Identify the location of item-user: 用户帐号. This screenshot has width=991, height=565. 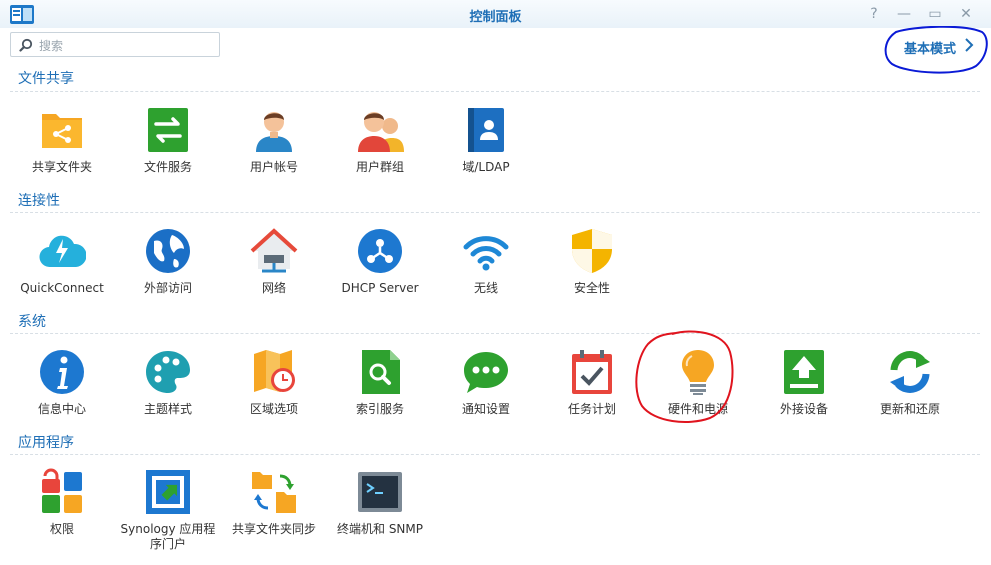
(274, 140).